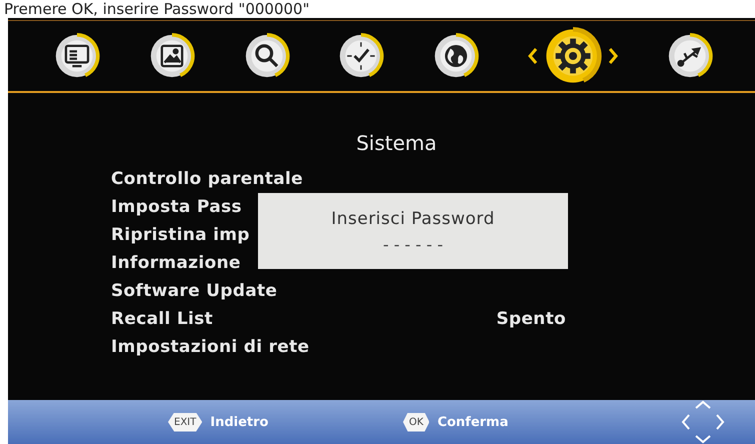 The height and width of the screenshot is (444, 755). I want to click on menu-item: Informazione, so click(176, 263).